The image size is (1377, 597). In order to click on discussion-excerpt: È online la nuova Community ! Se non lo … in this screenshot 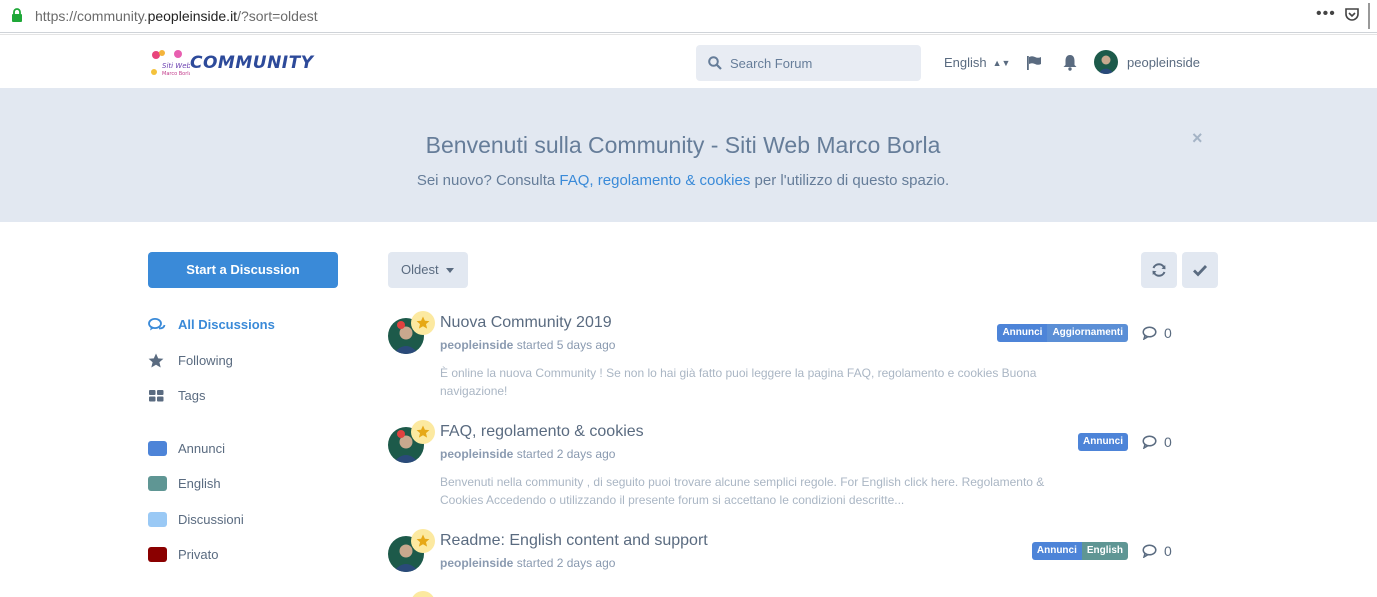, I will do `click(738, 382)`.